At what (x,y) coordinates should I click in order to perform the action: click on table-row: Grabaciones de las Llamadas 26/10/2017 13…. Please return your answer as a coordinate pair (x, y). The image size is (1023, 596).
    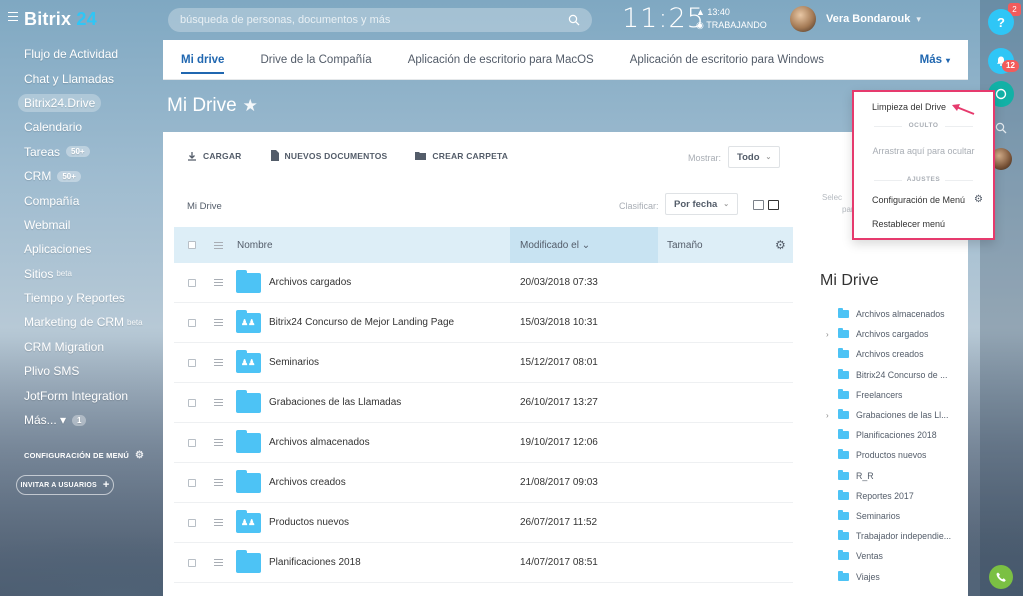
    Looking at the image, I should click on (483, 403).